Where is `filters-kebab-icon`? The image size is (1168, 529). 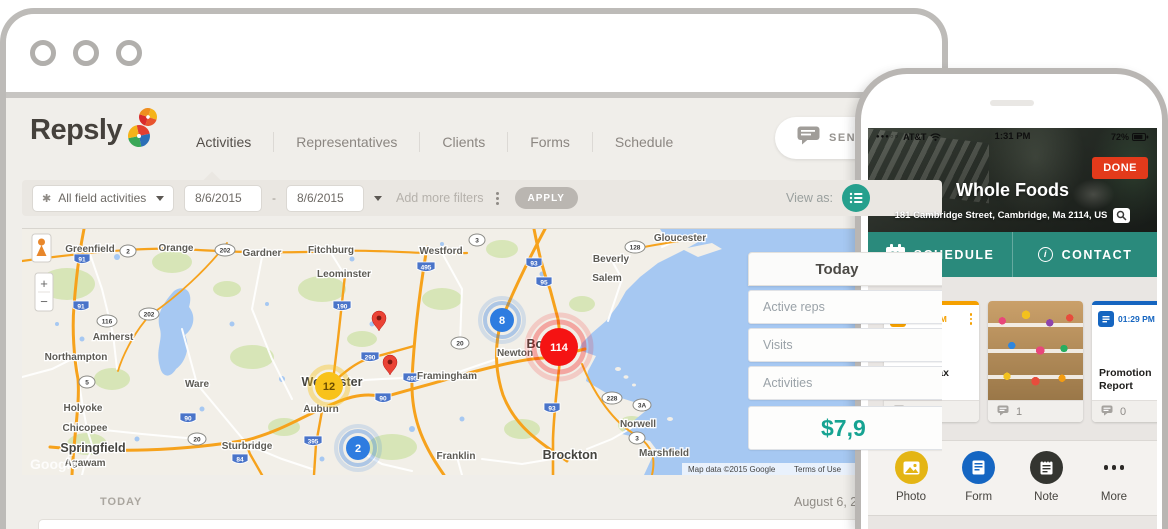 filters-kebab-icon is located at coordinates (497, 198).